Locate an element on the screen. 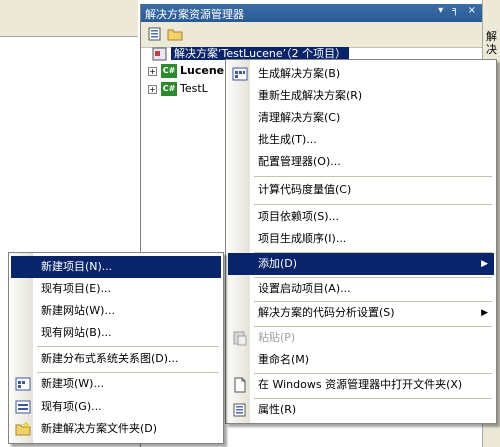 Image resolution: width=500 pixels, height=447 pixels. menu-item-label: 重命名(M) is located at coordinates (284, 359).